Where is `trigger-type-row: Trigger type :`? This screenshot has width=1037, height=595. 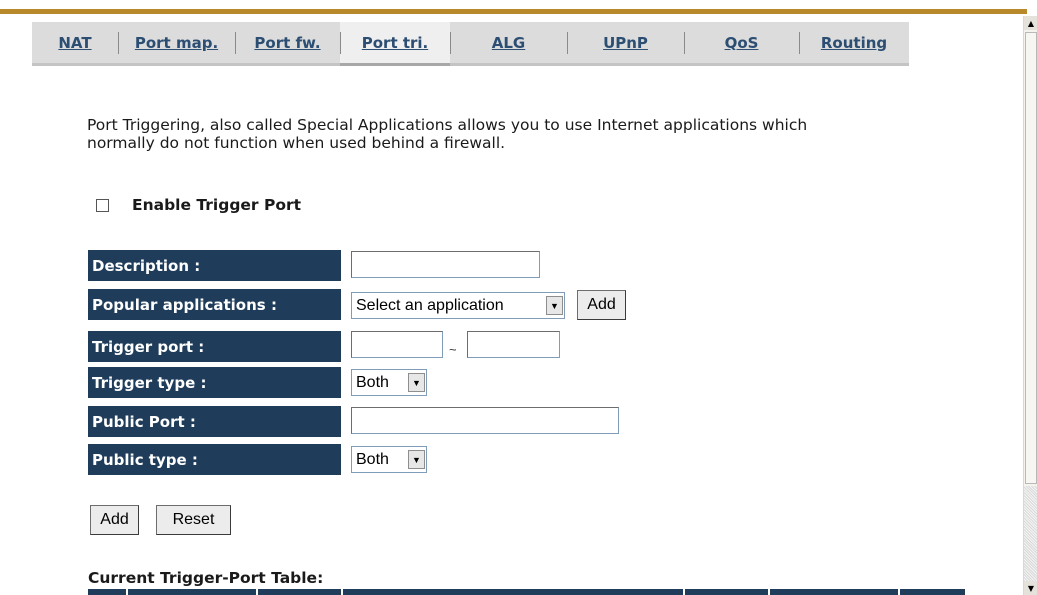 trigger-type-row: Trigger type : is located at coordinates (214, 382).